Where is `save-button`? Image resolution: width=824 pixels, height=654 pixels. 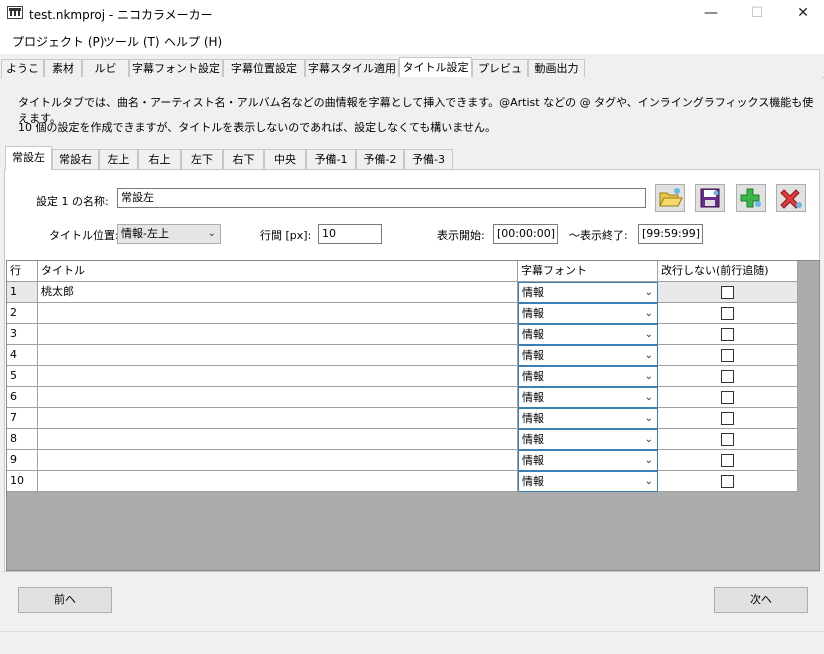
save-button is located at coordinates (710, 198).